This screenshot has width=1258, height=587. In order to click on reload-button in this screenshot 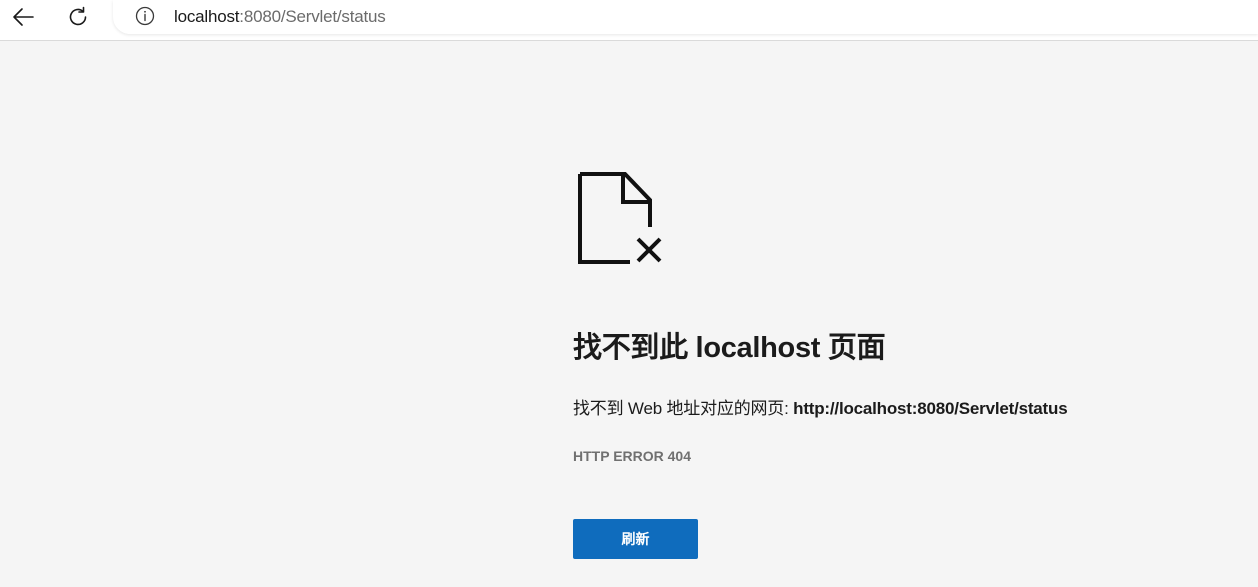, I will do `click(78, 17)`.